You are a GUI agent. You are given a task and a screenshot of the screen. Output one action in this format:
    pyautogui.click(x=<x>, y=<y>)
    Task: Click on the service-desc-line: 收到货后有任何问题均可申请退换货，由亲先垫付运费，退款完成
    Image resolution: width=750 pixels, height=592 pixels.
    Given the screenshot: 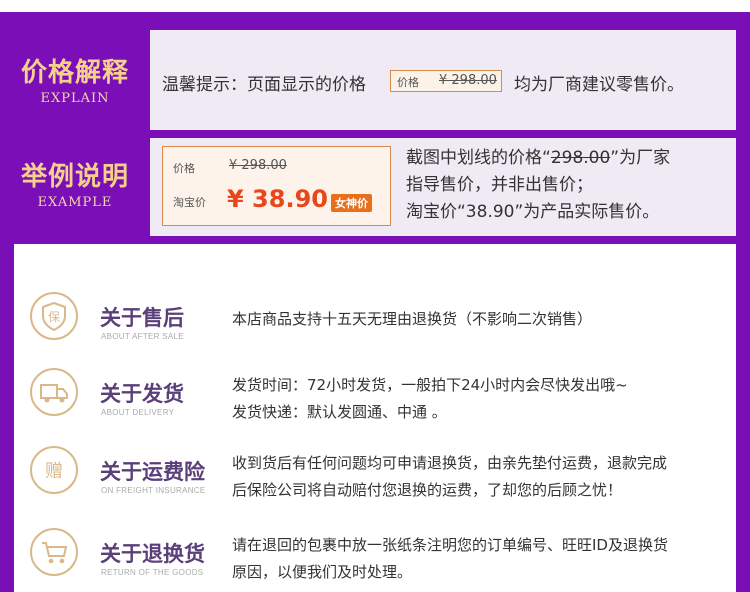 What is the action you would take?
    pyautogui.click(x=450, y=463)
    